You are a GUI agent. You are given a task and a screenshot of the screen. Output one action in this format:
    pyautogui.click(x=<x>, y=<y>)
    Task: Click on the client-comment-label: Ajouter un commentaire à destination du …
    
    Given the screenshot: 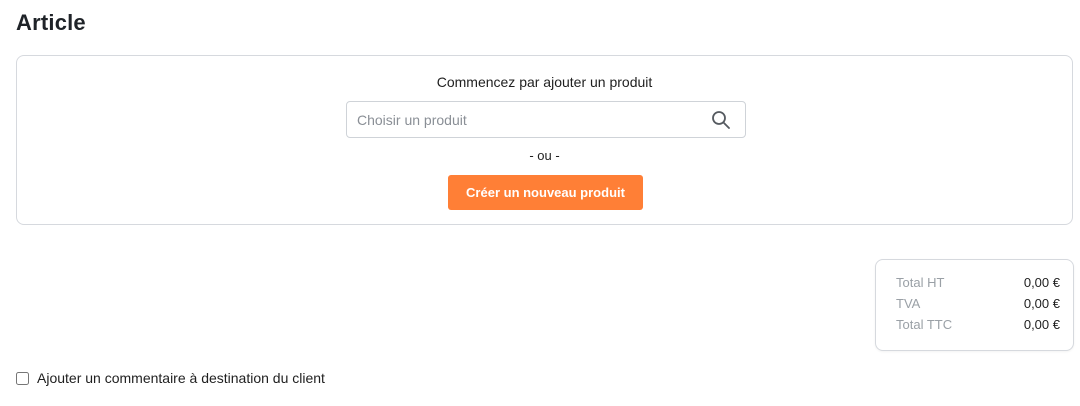 What is the action you would take?
    pyautogui.click(x=181, y=378)
    